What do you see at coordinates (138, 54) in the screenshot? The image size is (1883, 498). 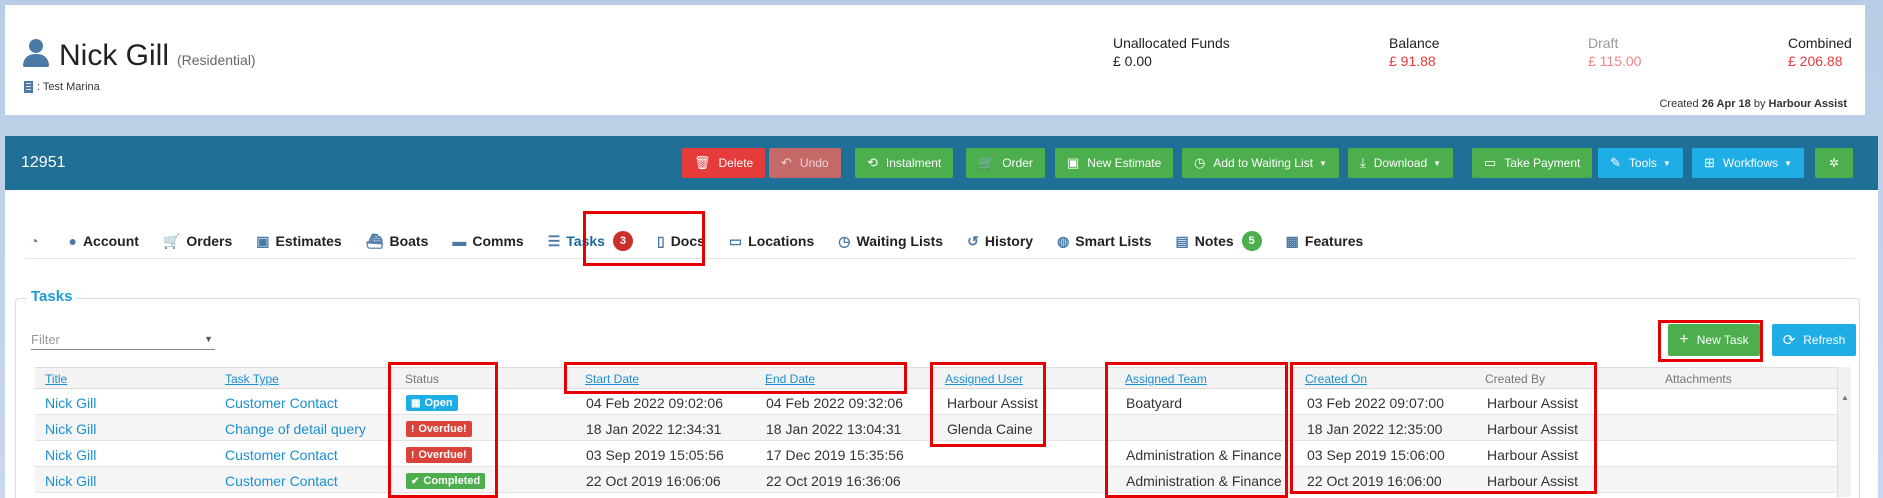 I see `customer-identity: Nick Gill (Residential)` at bounding box center [138, 54].